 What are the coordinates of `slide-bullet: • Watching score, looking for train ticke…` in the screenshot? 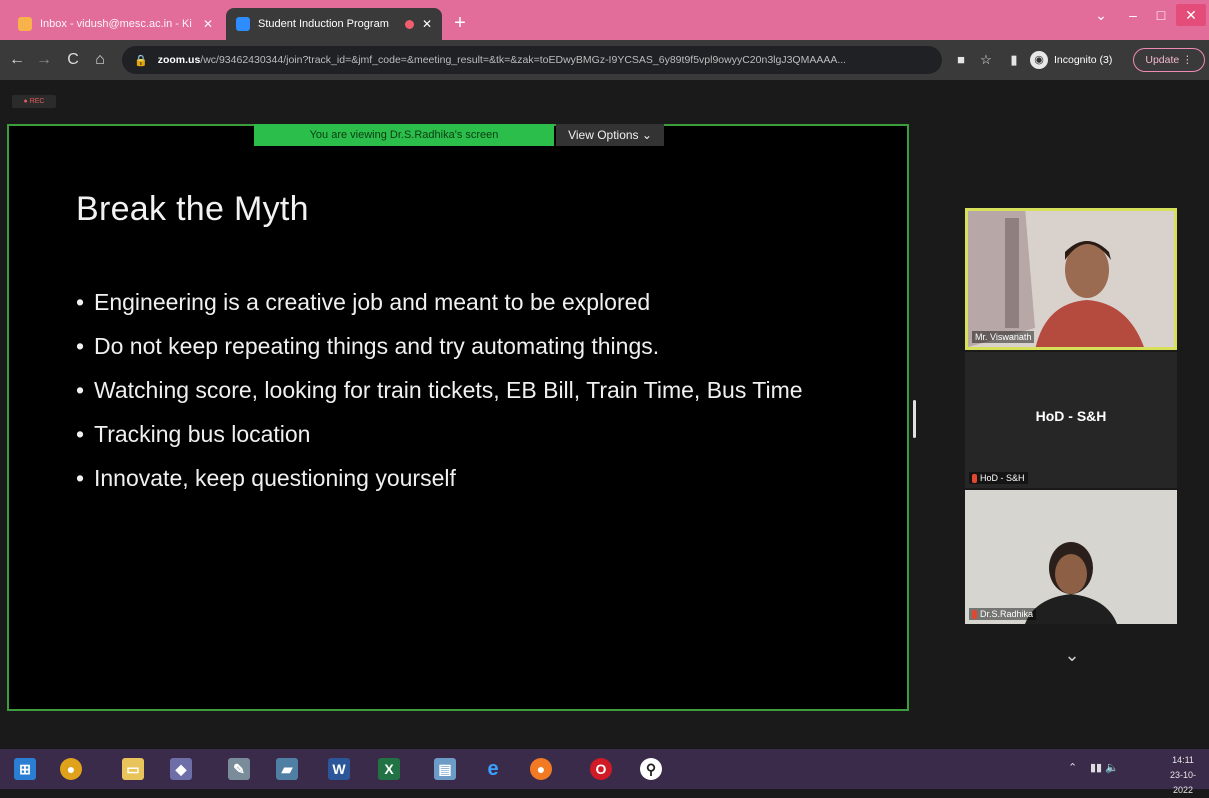 It's located at (439, 390).